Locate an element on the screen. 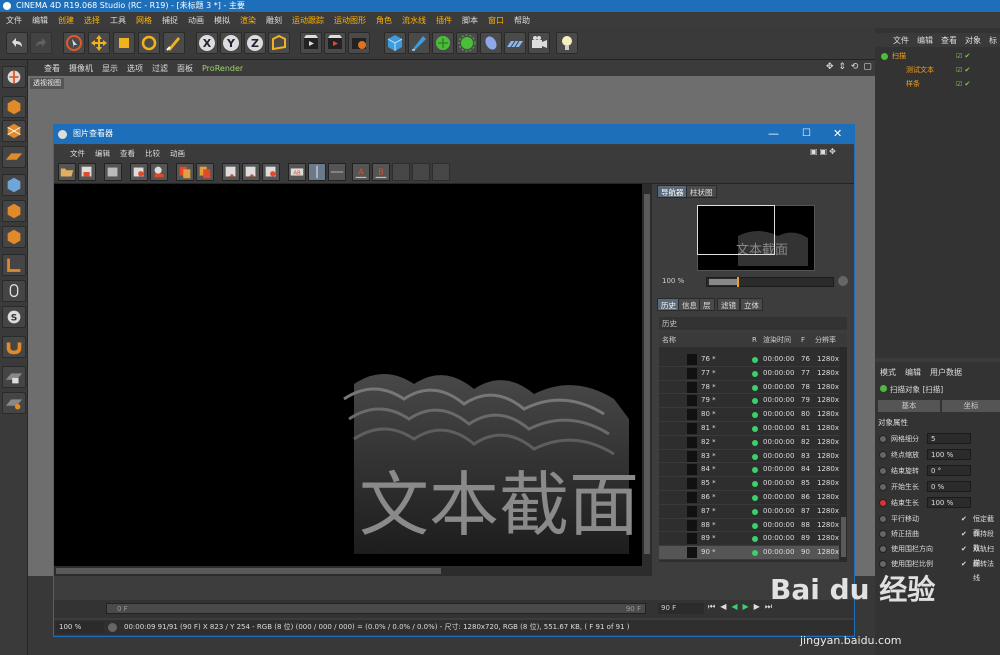 This screenshot has height=655, width=1000. tab-histogram: 柱状图 is located at coordinates (701, 191).